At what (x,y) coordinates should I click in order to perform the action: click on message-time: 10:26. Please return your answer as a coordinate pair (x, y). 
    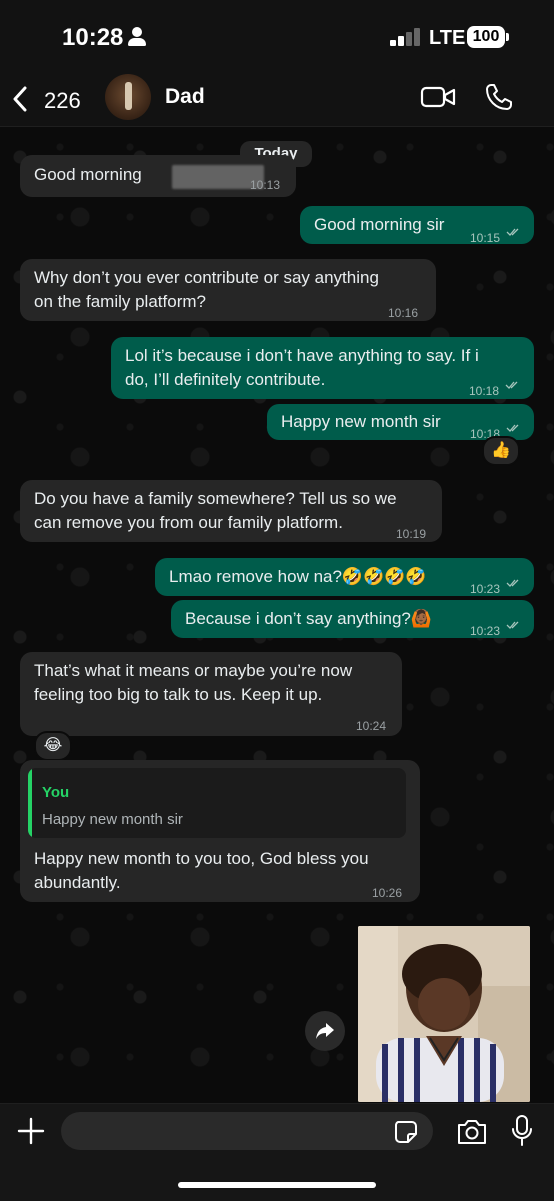
    Looking at the image, I should click on (387, 893).